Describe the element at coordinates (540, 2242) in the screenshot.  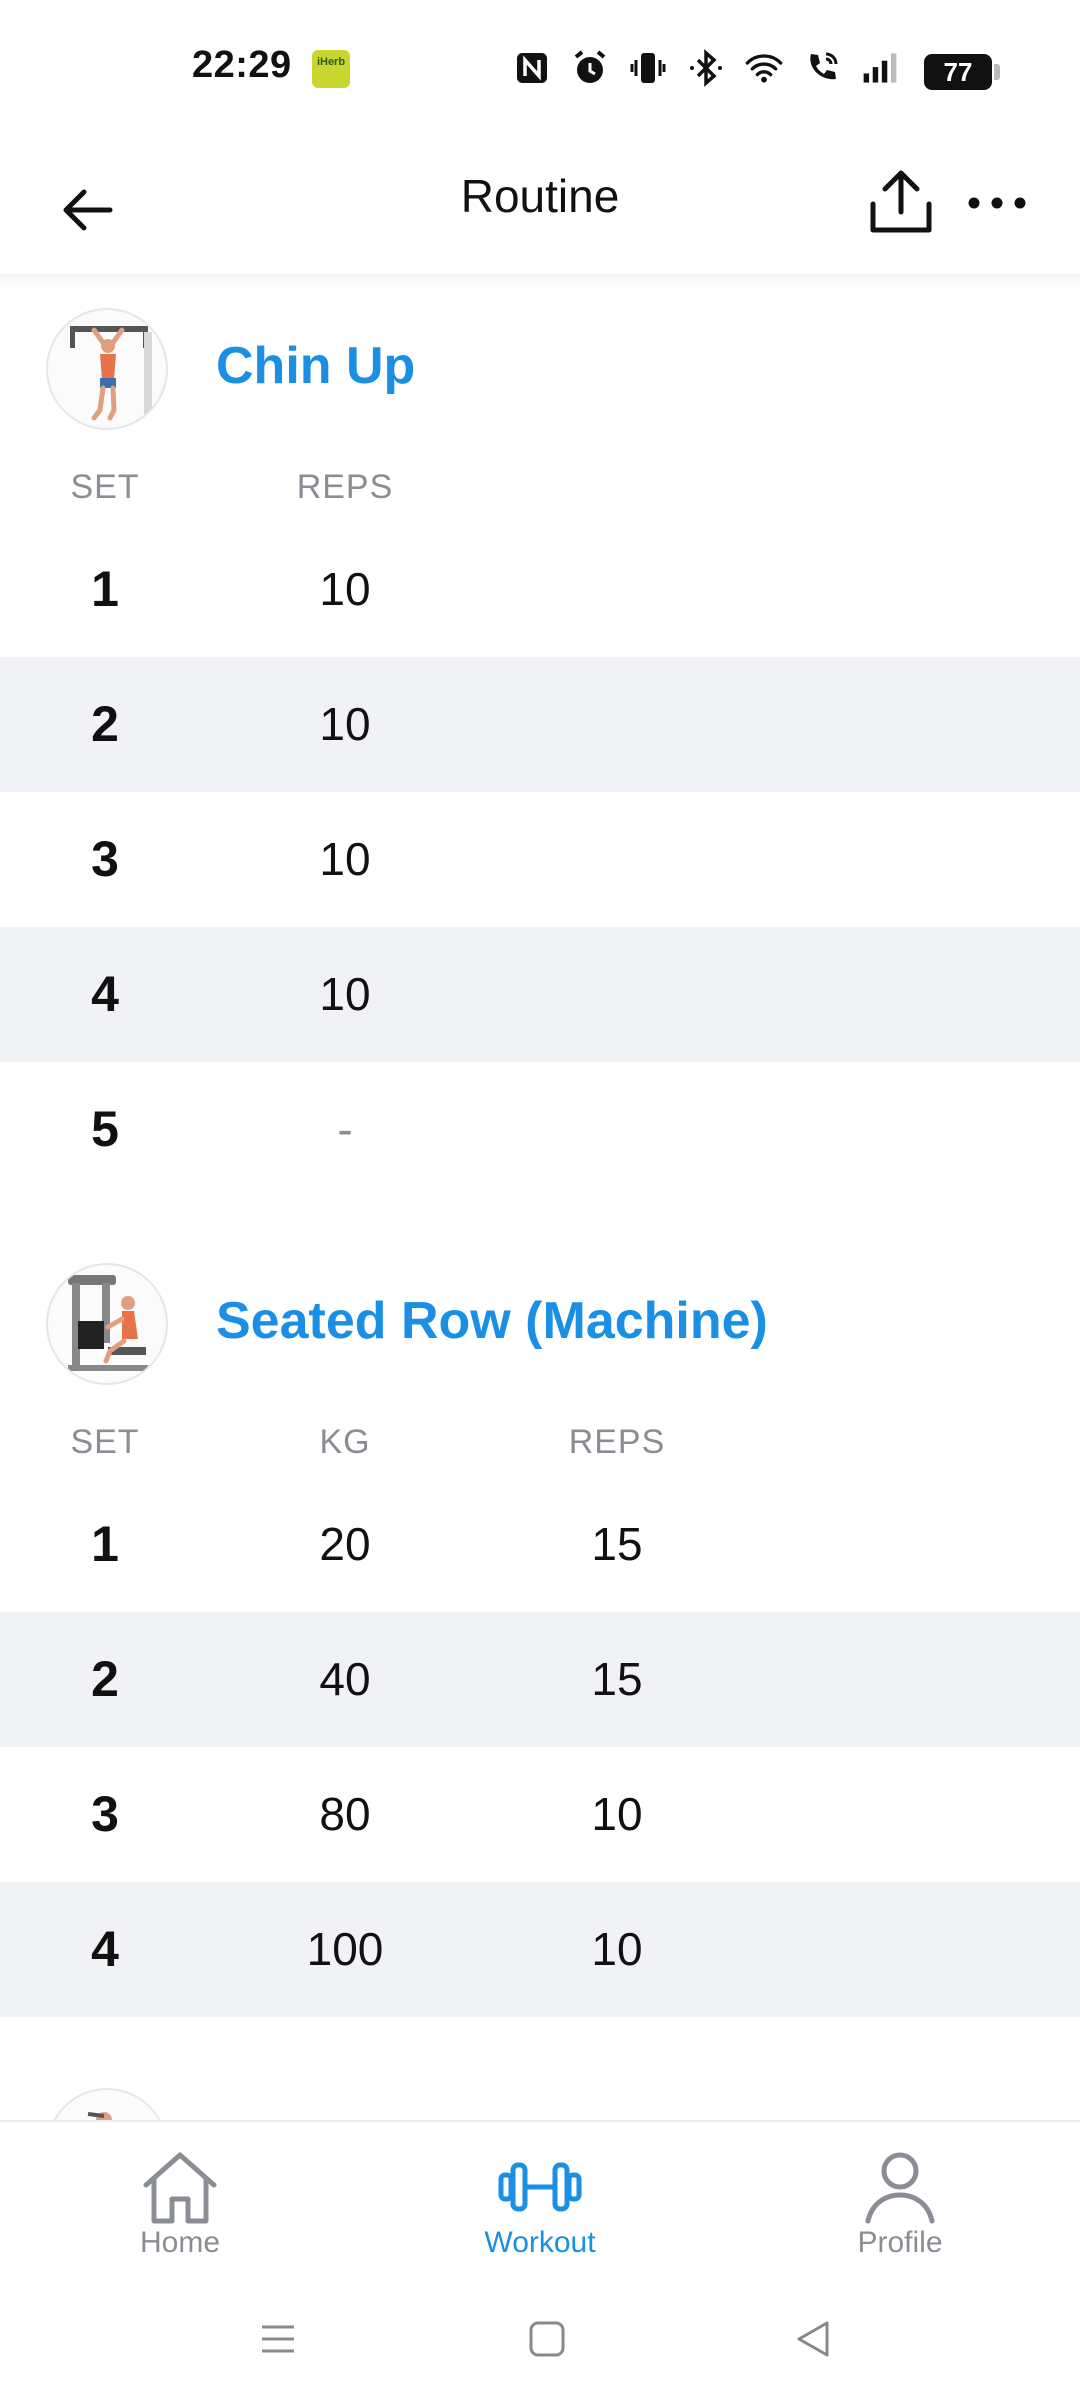
I see `nav-label-workout: Workout` at that location.